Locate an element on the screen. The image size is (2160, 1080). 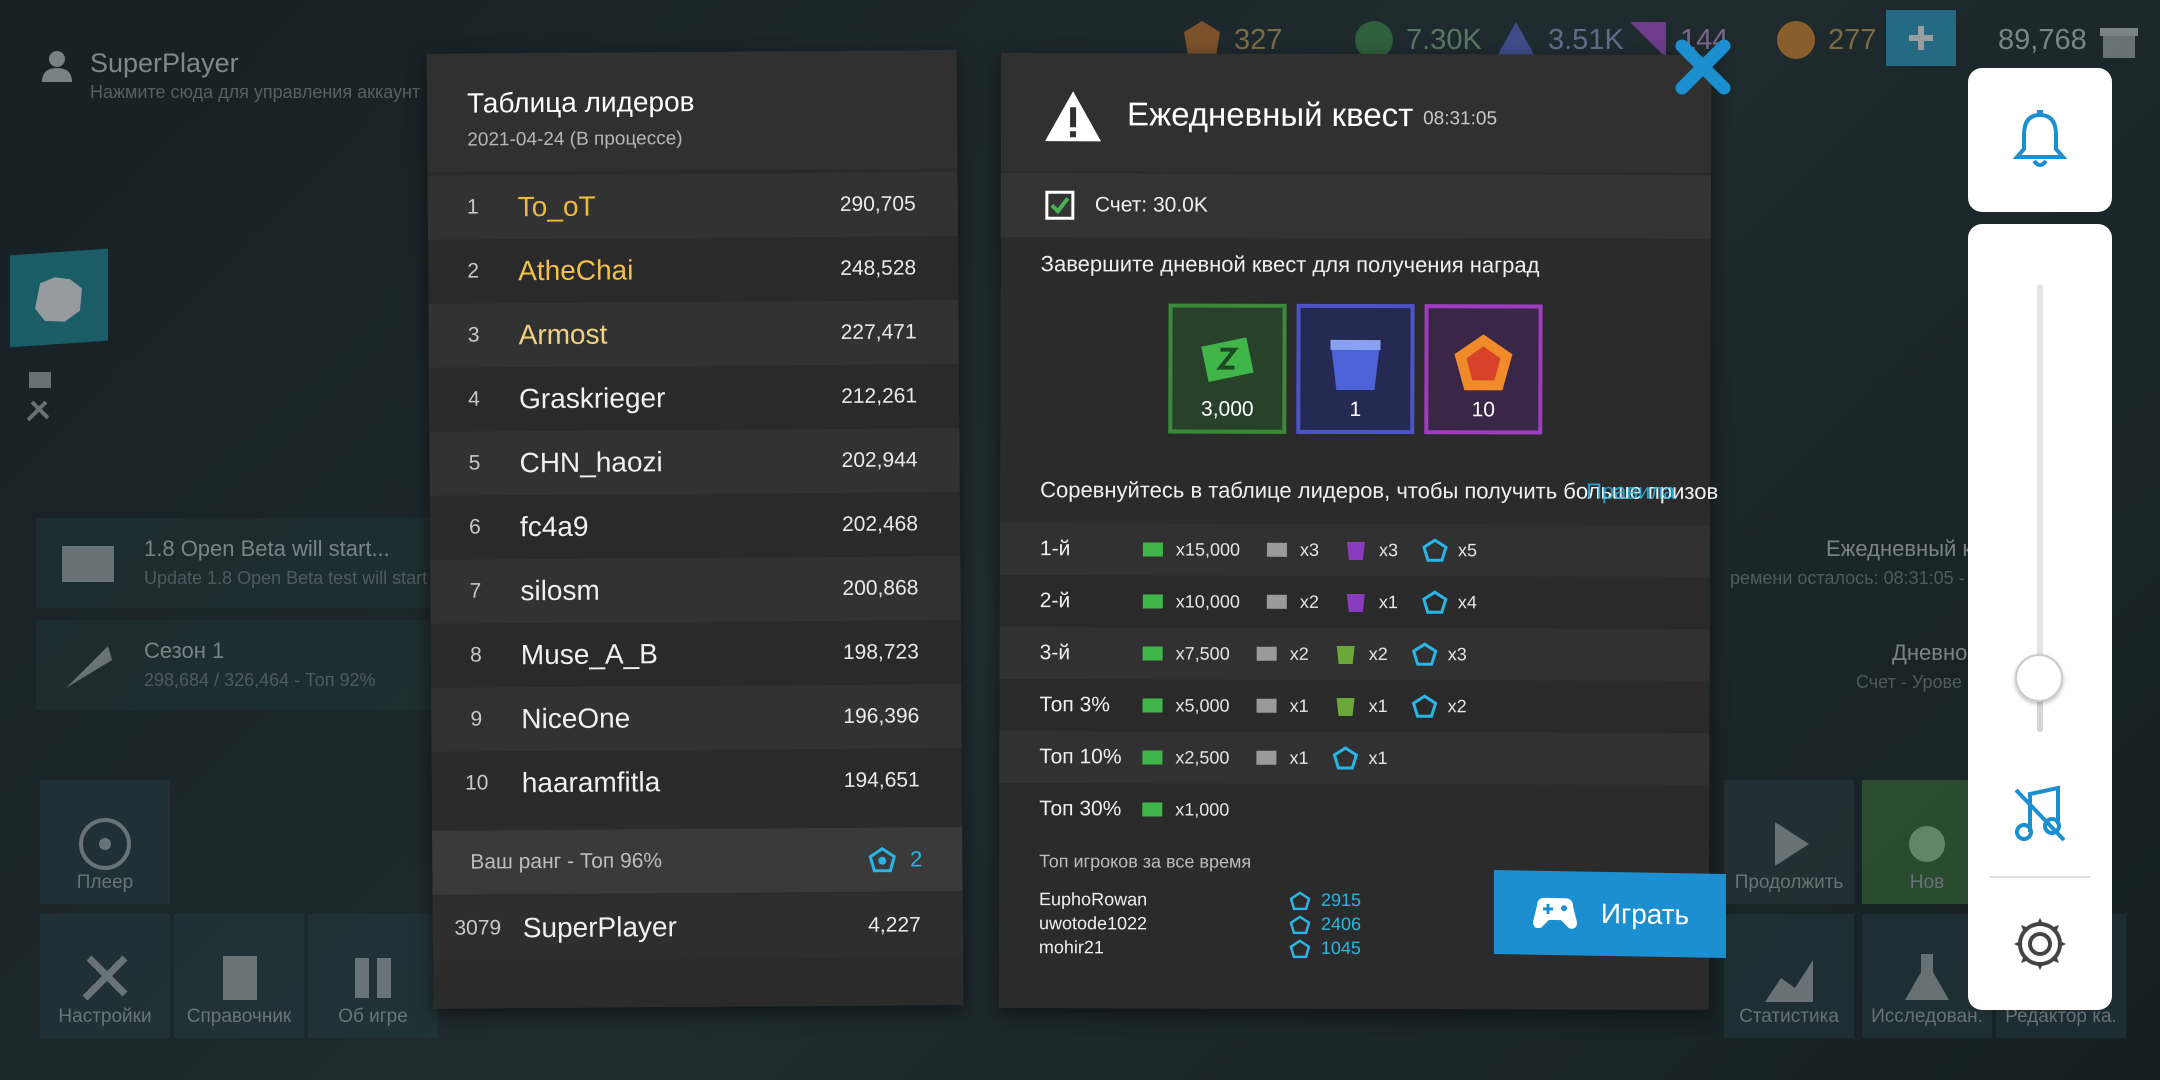
avatar-icon is located at coordinates (57, 66).